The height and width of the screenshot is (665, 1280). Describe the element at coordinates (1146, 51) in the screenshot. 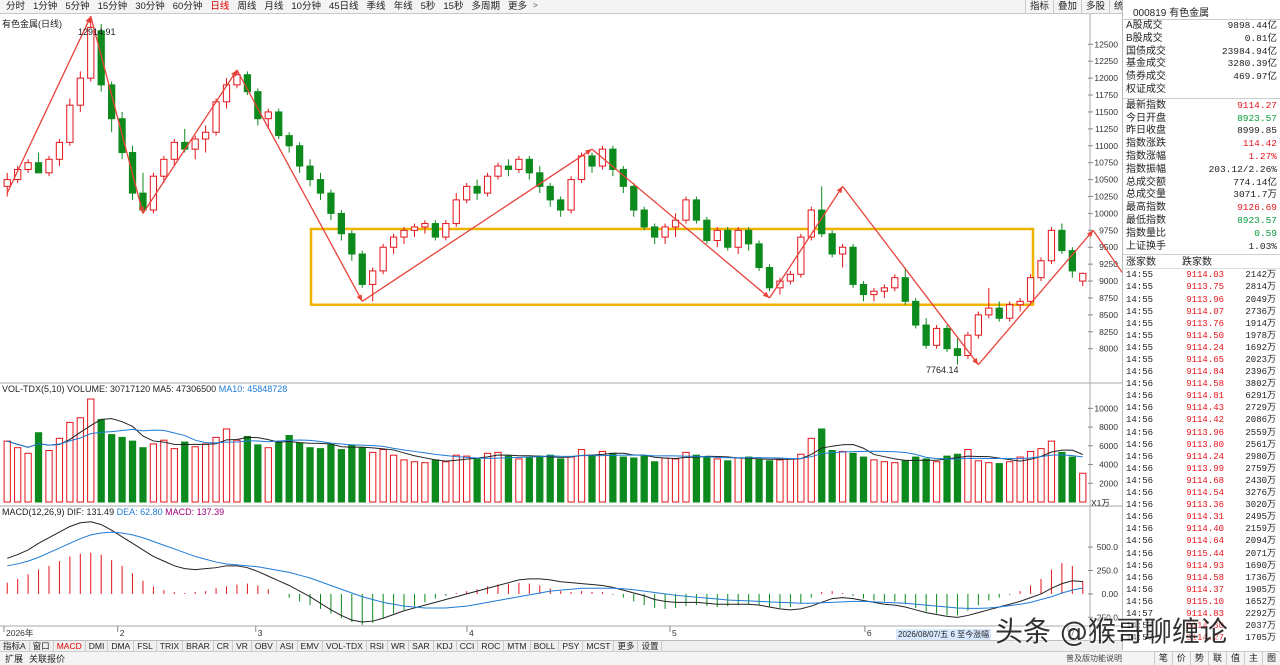

I see `stat-label: 国债成交` at that location.